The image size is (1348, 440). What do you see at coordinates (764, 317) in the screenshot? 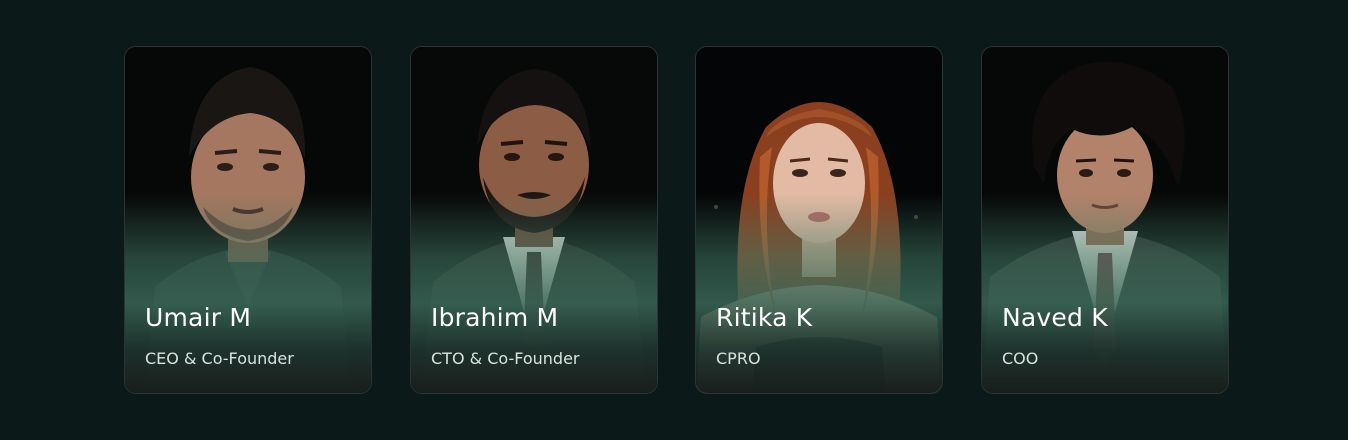
I see `member-name: Ritika K` at bounding box center [764, 317].